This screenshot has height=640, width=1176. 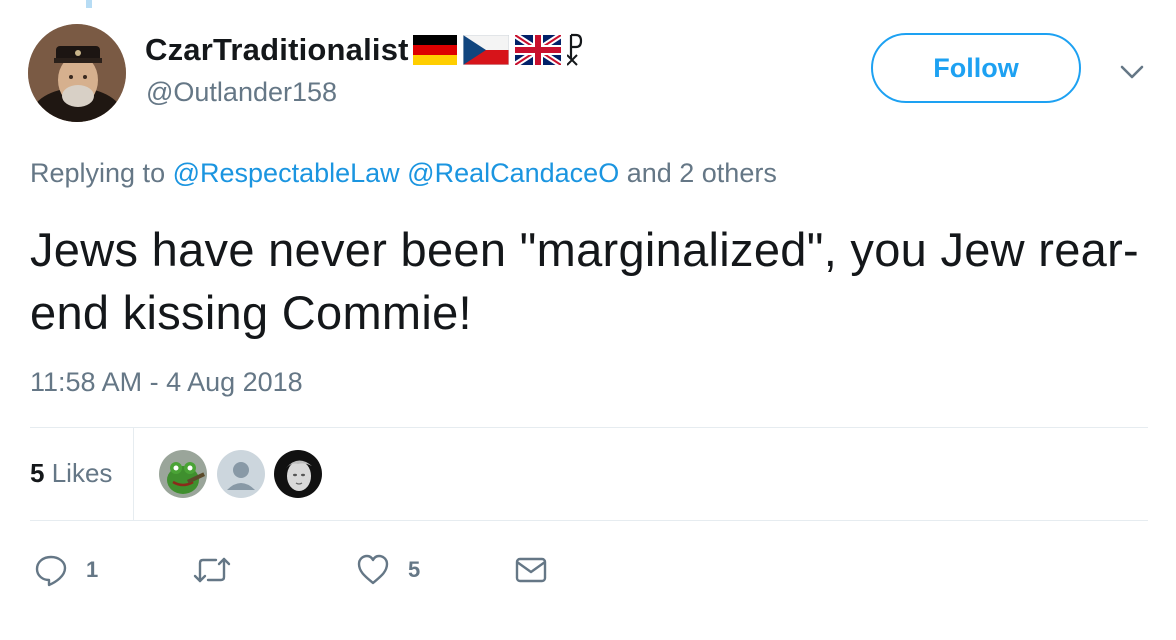 I want to click on likes-label: Likes, so click(x=82, y=473).